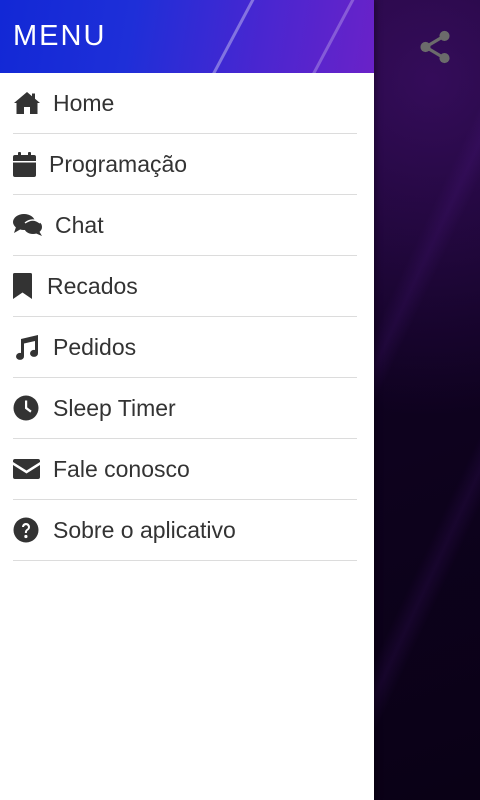 The image size is (480, 800). I want to click on menu-item-label: Recados, so click(92, 285).